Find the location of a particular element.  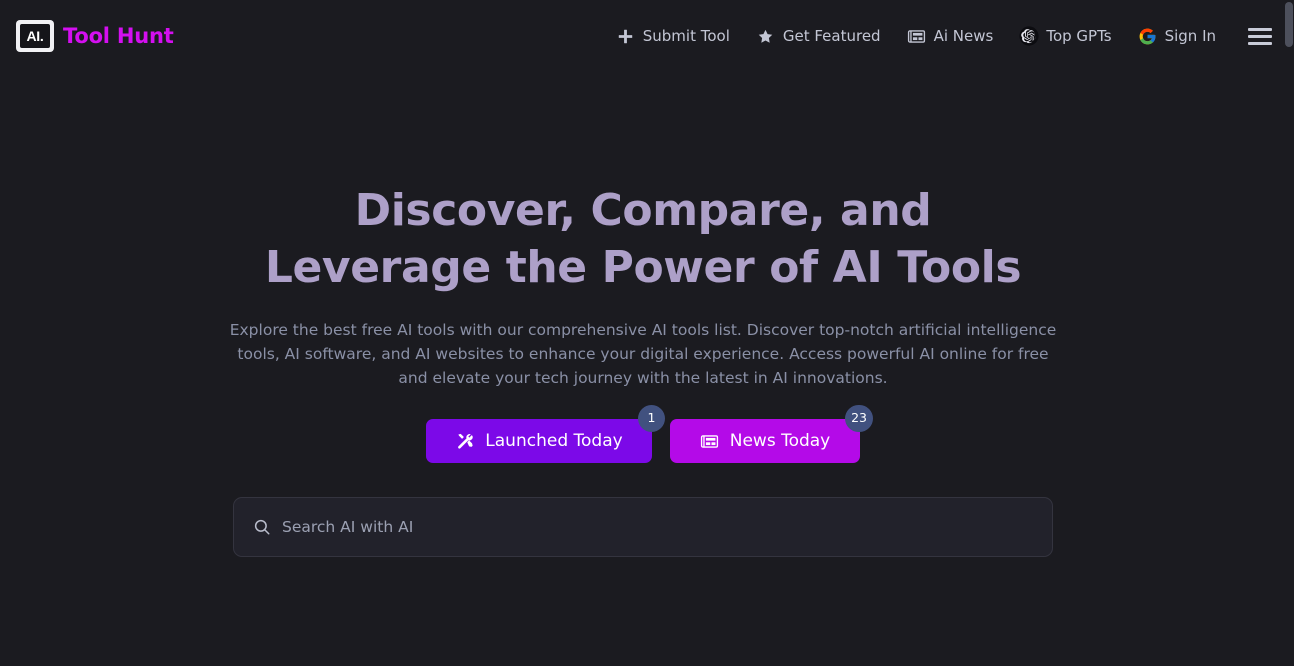

ai-logo-text: AI. is located at coordinates (35, 36).